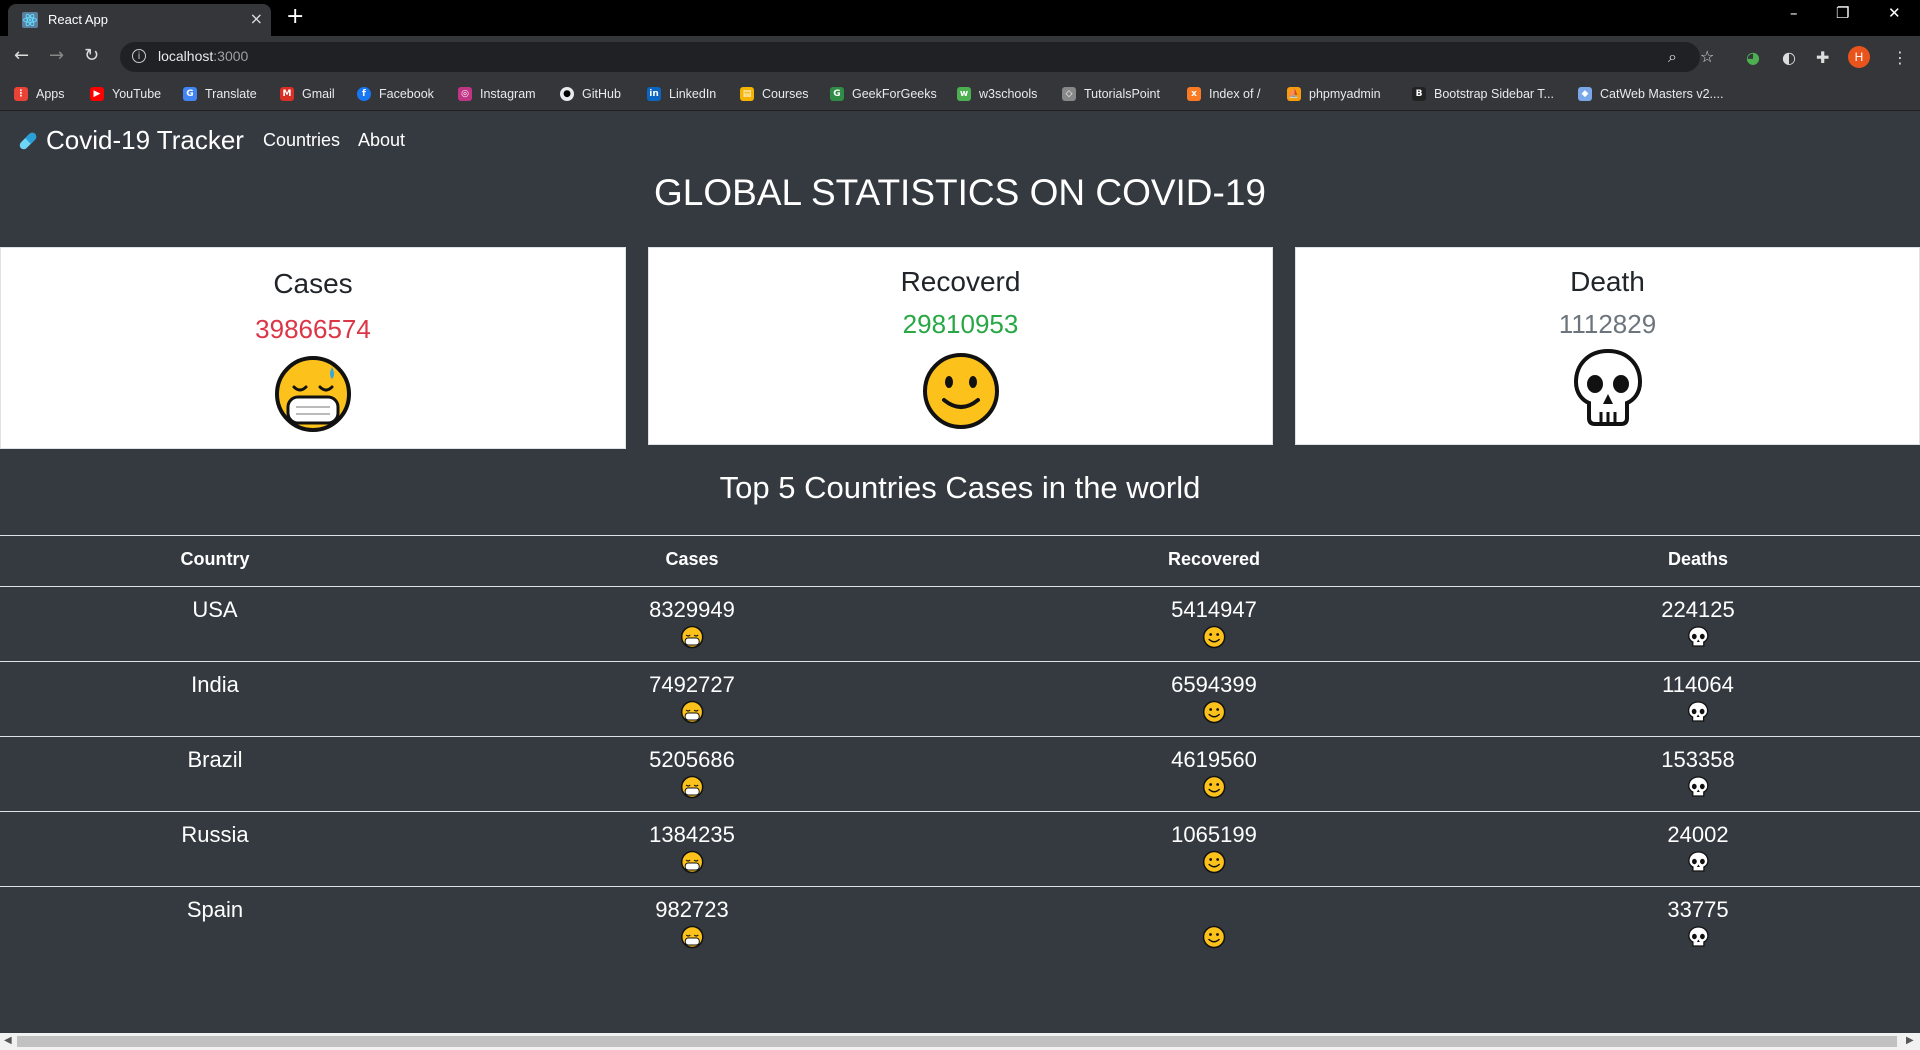 Image resolution: width=1920 pixels, height=1050 pixels. What do you see at coordinates (1698, 759) in the screenshot?
I see `deaths-value: 153358` at bounding box center [1698, 759].